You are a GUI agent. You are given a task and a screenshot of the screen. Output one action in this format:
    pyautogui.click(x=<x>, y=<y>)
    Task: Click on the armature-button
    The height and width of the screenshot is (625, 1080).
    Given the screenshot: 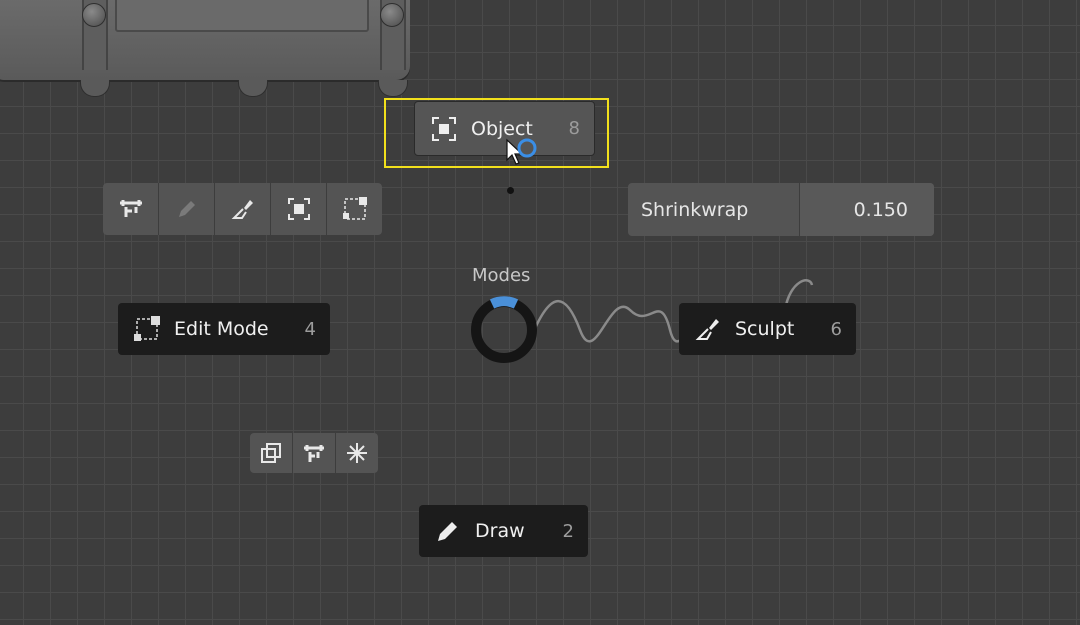 What is the action you would take?
    pyautogui.click(x=314, y=453)
    